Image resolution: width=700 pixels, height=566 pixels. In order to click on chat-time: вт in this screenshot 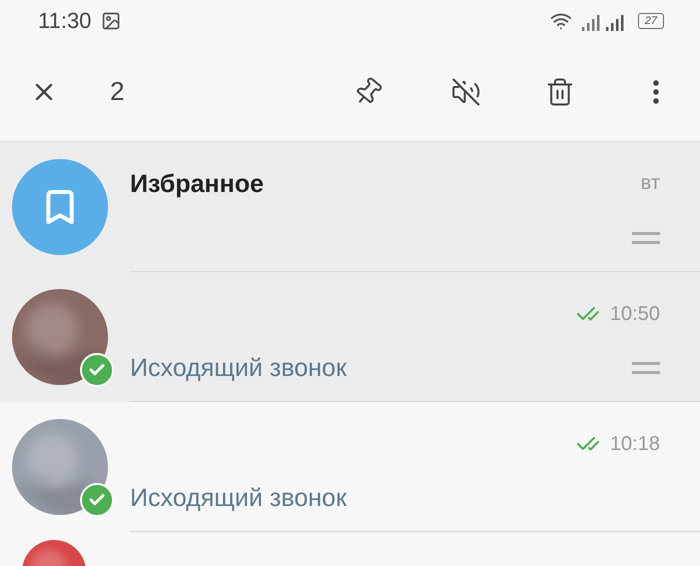, I will do `click(650, 183)`.